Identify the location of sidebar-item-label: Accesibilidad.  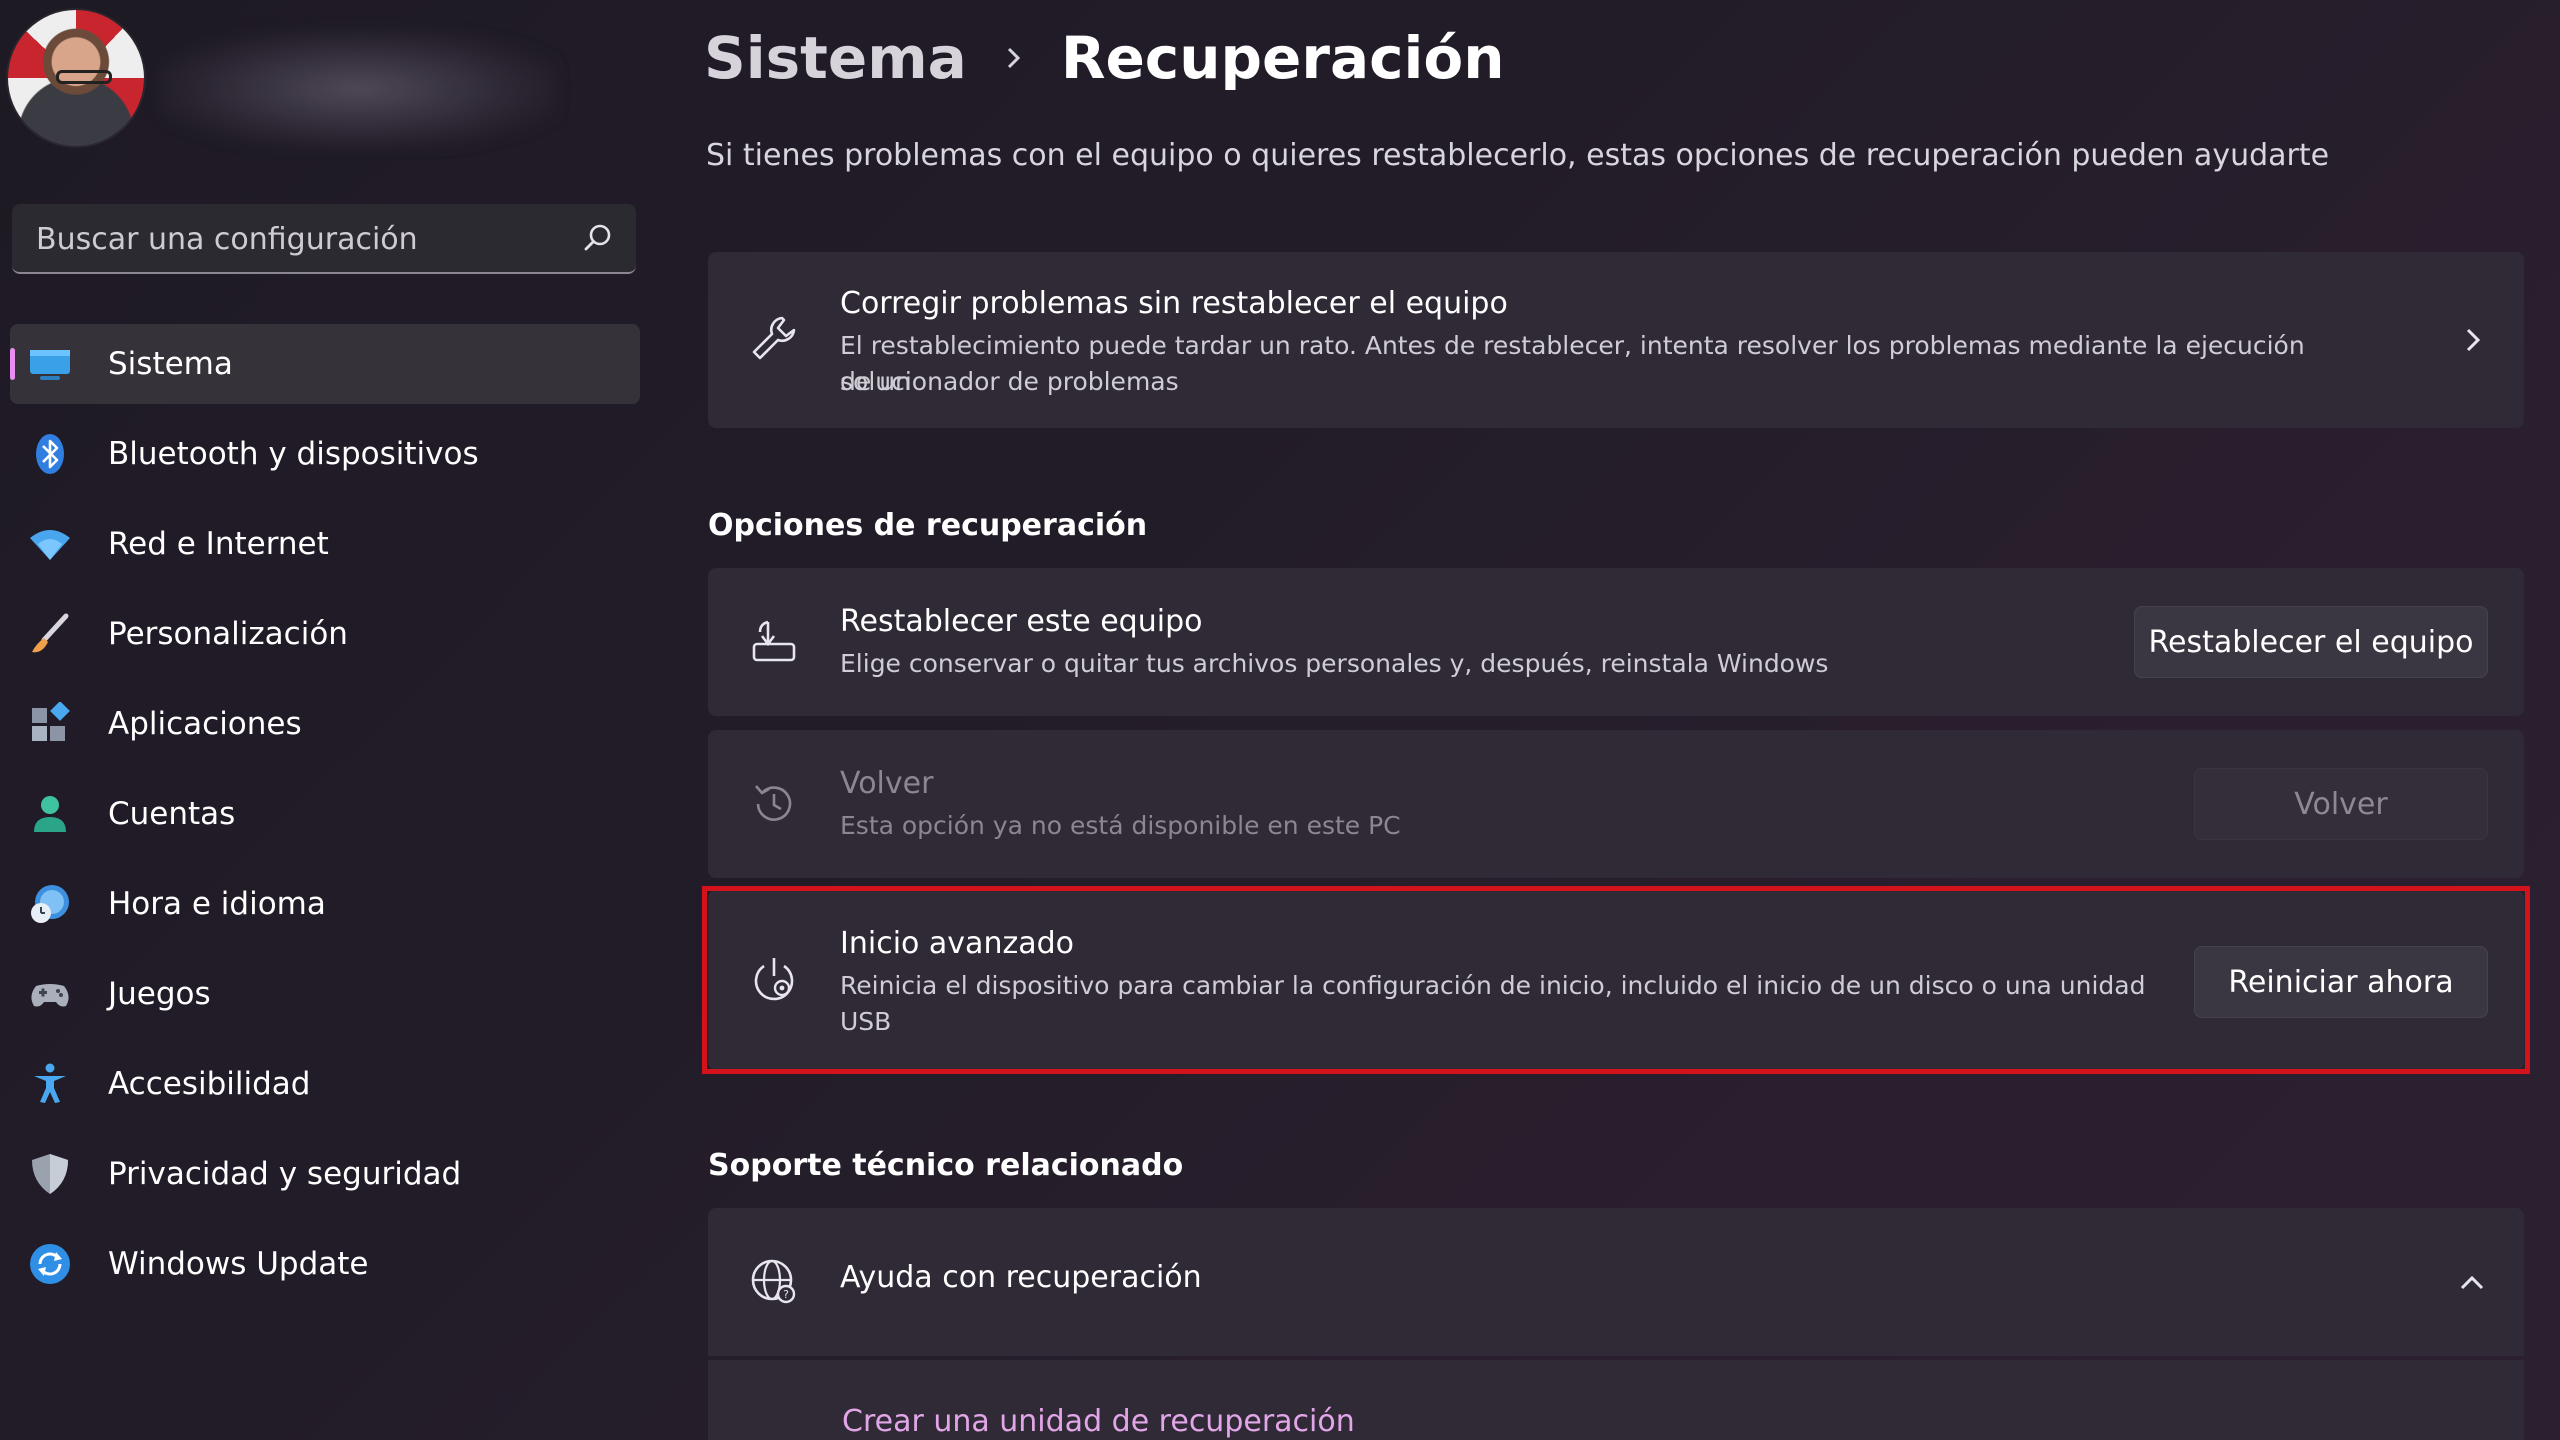
(209, 1084).